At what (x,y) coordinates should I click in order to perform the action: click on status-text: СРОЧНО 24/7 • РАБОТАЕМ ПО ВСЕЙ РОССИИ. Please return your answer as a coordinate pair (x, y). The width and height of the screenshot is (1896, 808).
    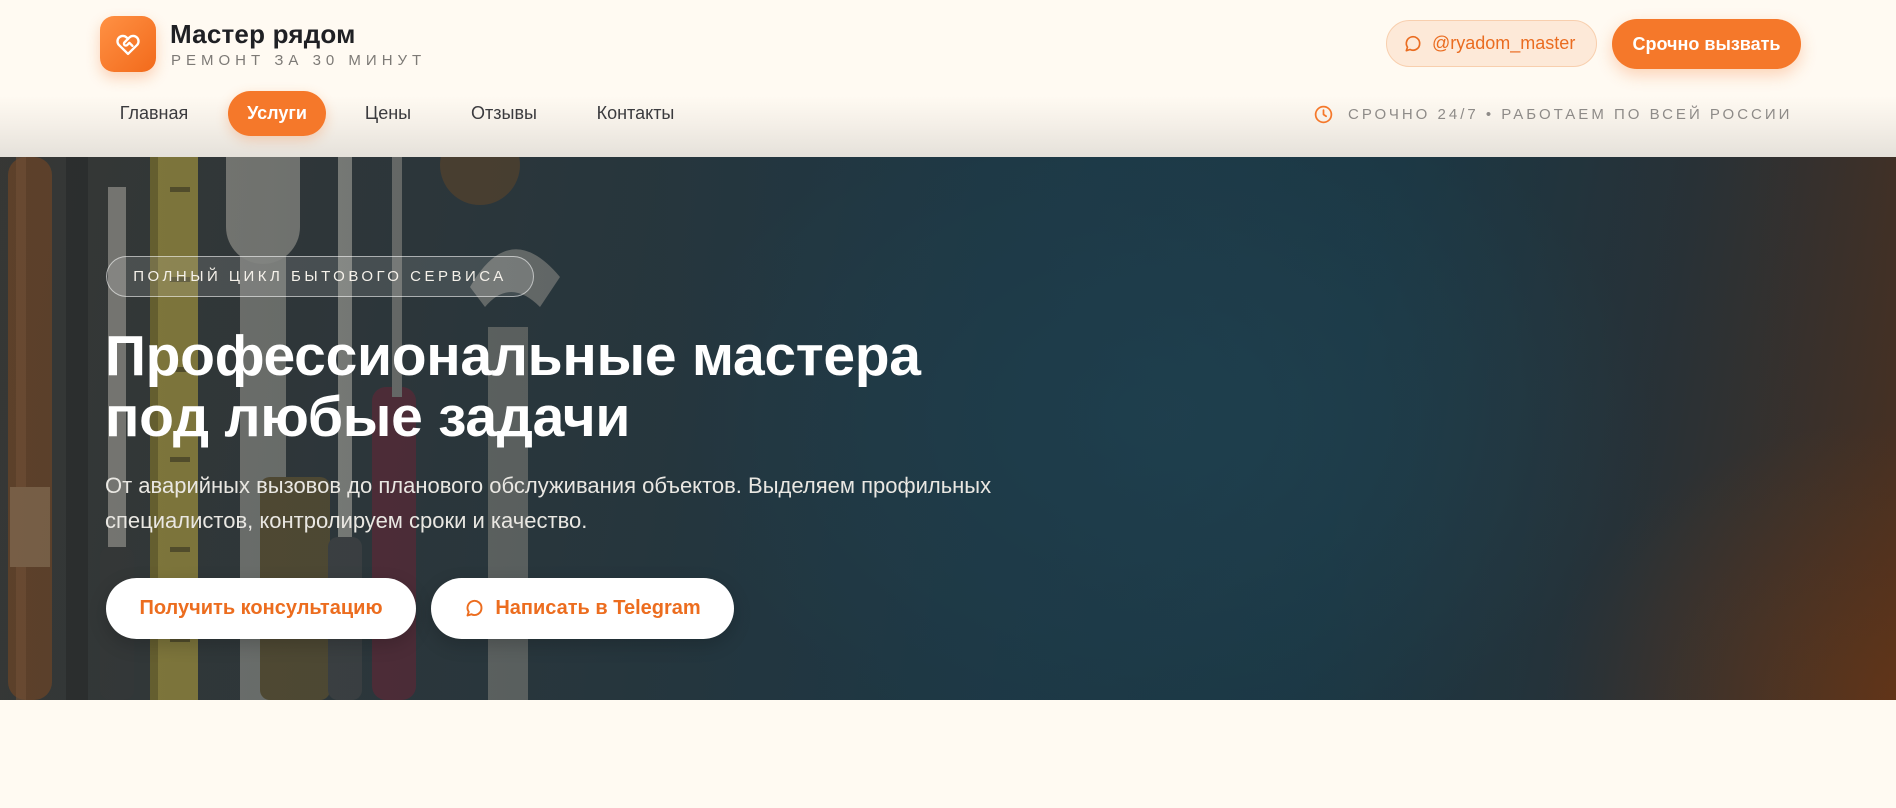
    Looking at the image, I should click on (1570, 114).